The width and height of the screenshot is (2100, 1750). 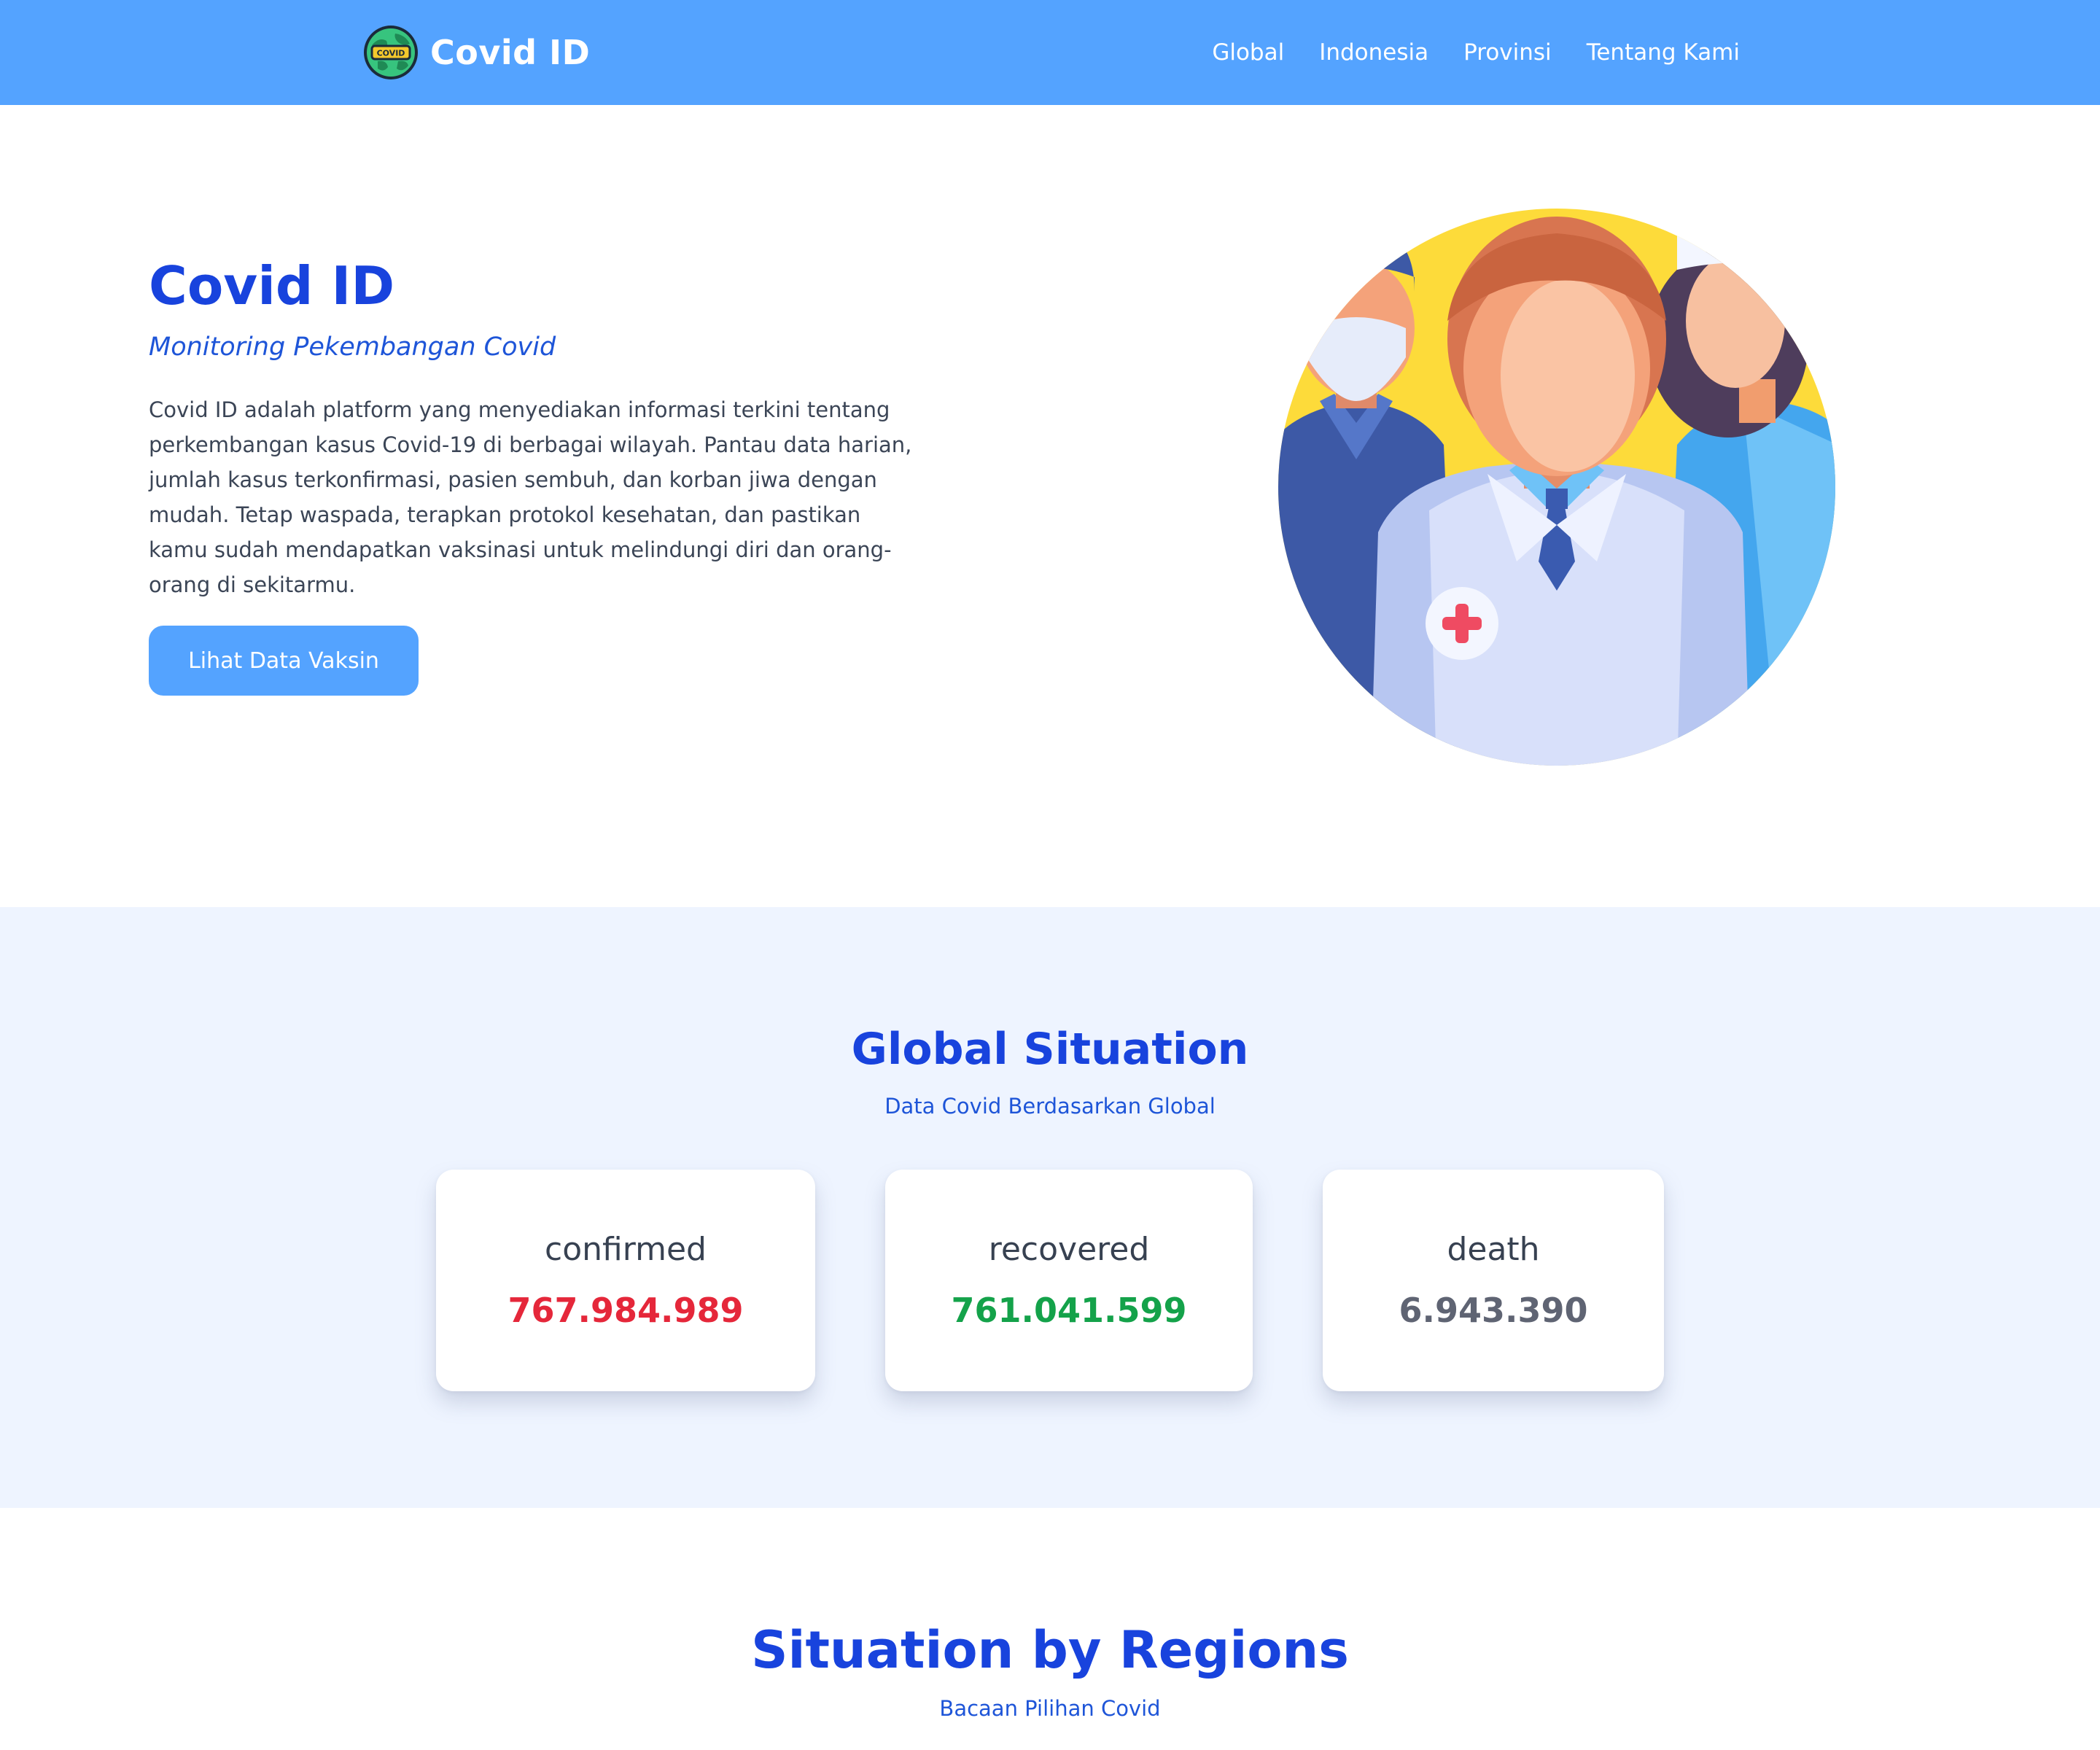 What do you see at coordinates (1493, 1310) in the screenshot?
I see `death-value: 6.943.390` at bounding box center [1493, 1310].